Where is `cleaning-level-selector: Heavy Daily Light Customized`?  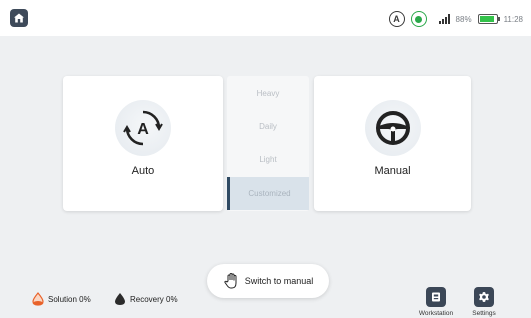 cleaning-level-selector: Heavy Daily Light Customized is located at coordinates (268, 143).